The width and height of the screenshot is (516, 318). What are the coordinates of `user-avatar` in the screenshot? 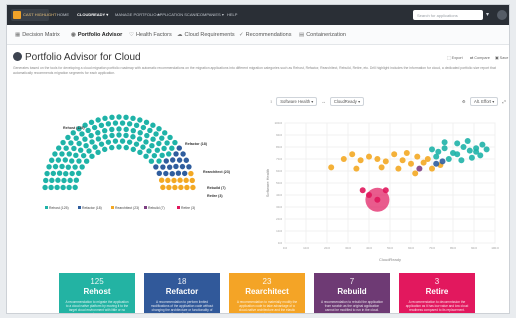 It's located at (502, 15).